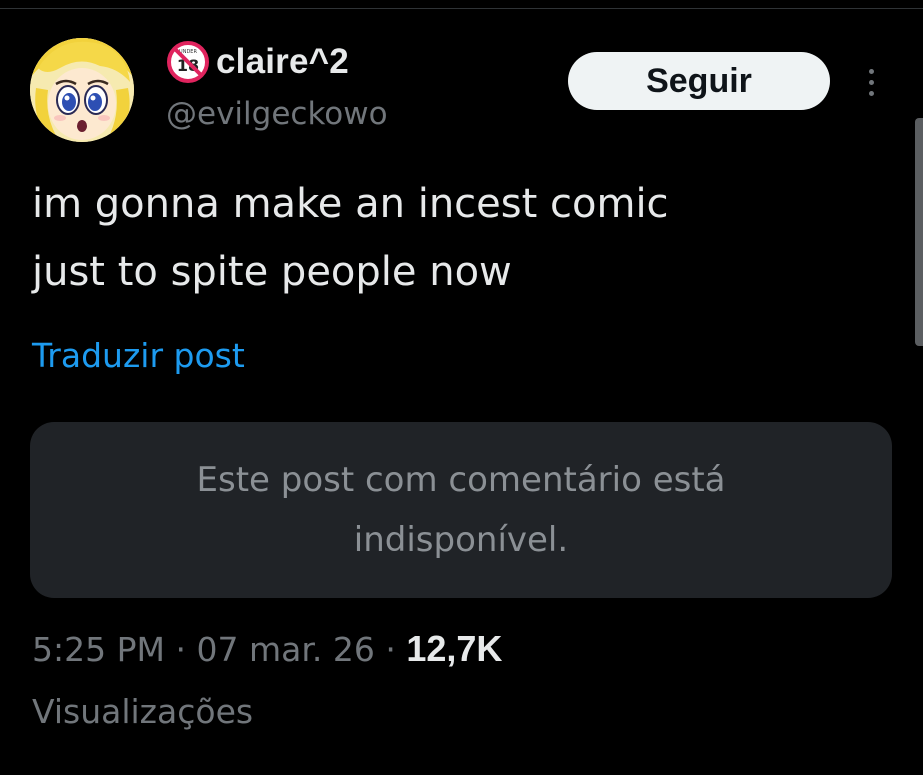  I want to click on unavailable-message-line: Este post com comentário está, so click(461, 480).